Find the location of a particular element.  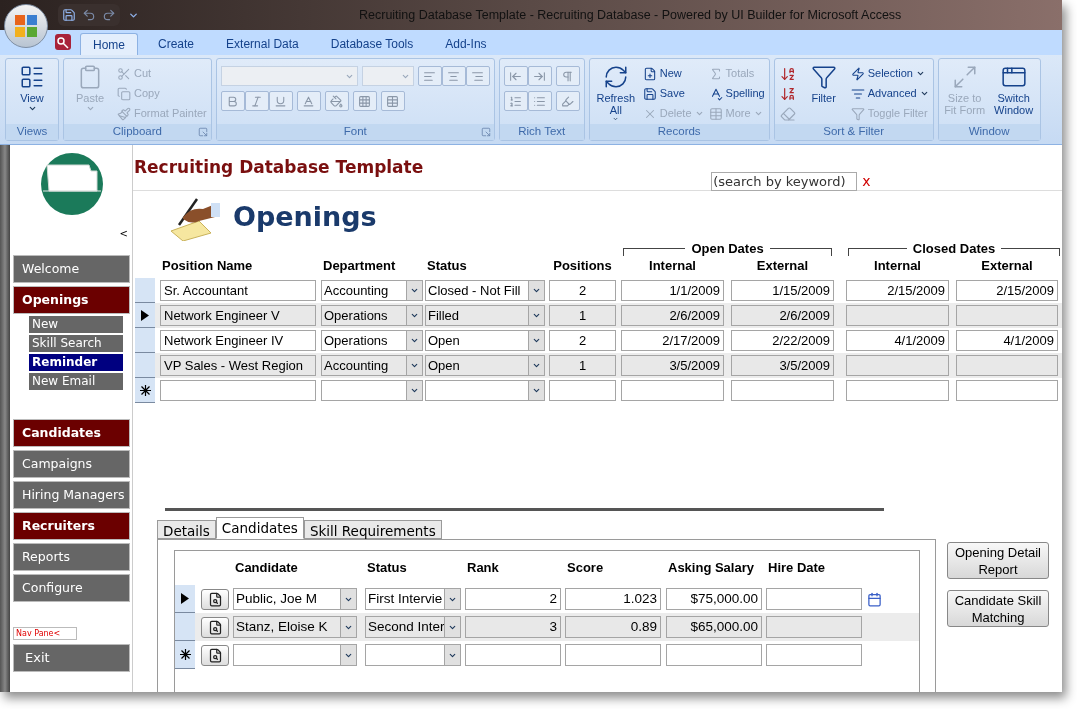

combo-field: Accounting is located at coordinates (372, 291).